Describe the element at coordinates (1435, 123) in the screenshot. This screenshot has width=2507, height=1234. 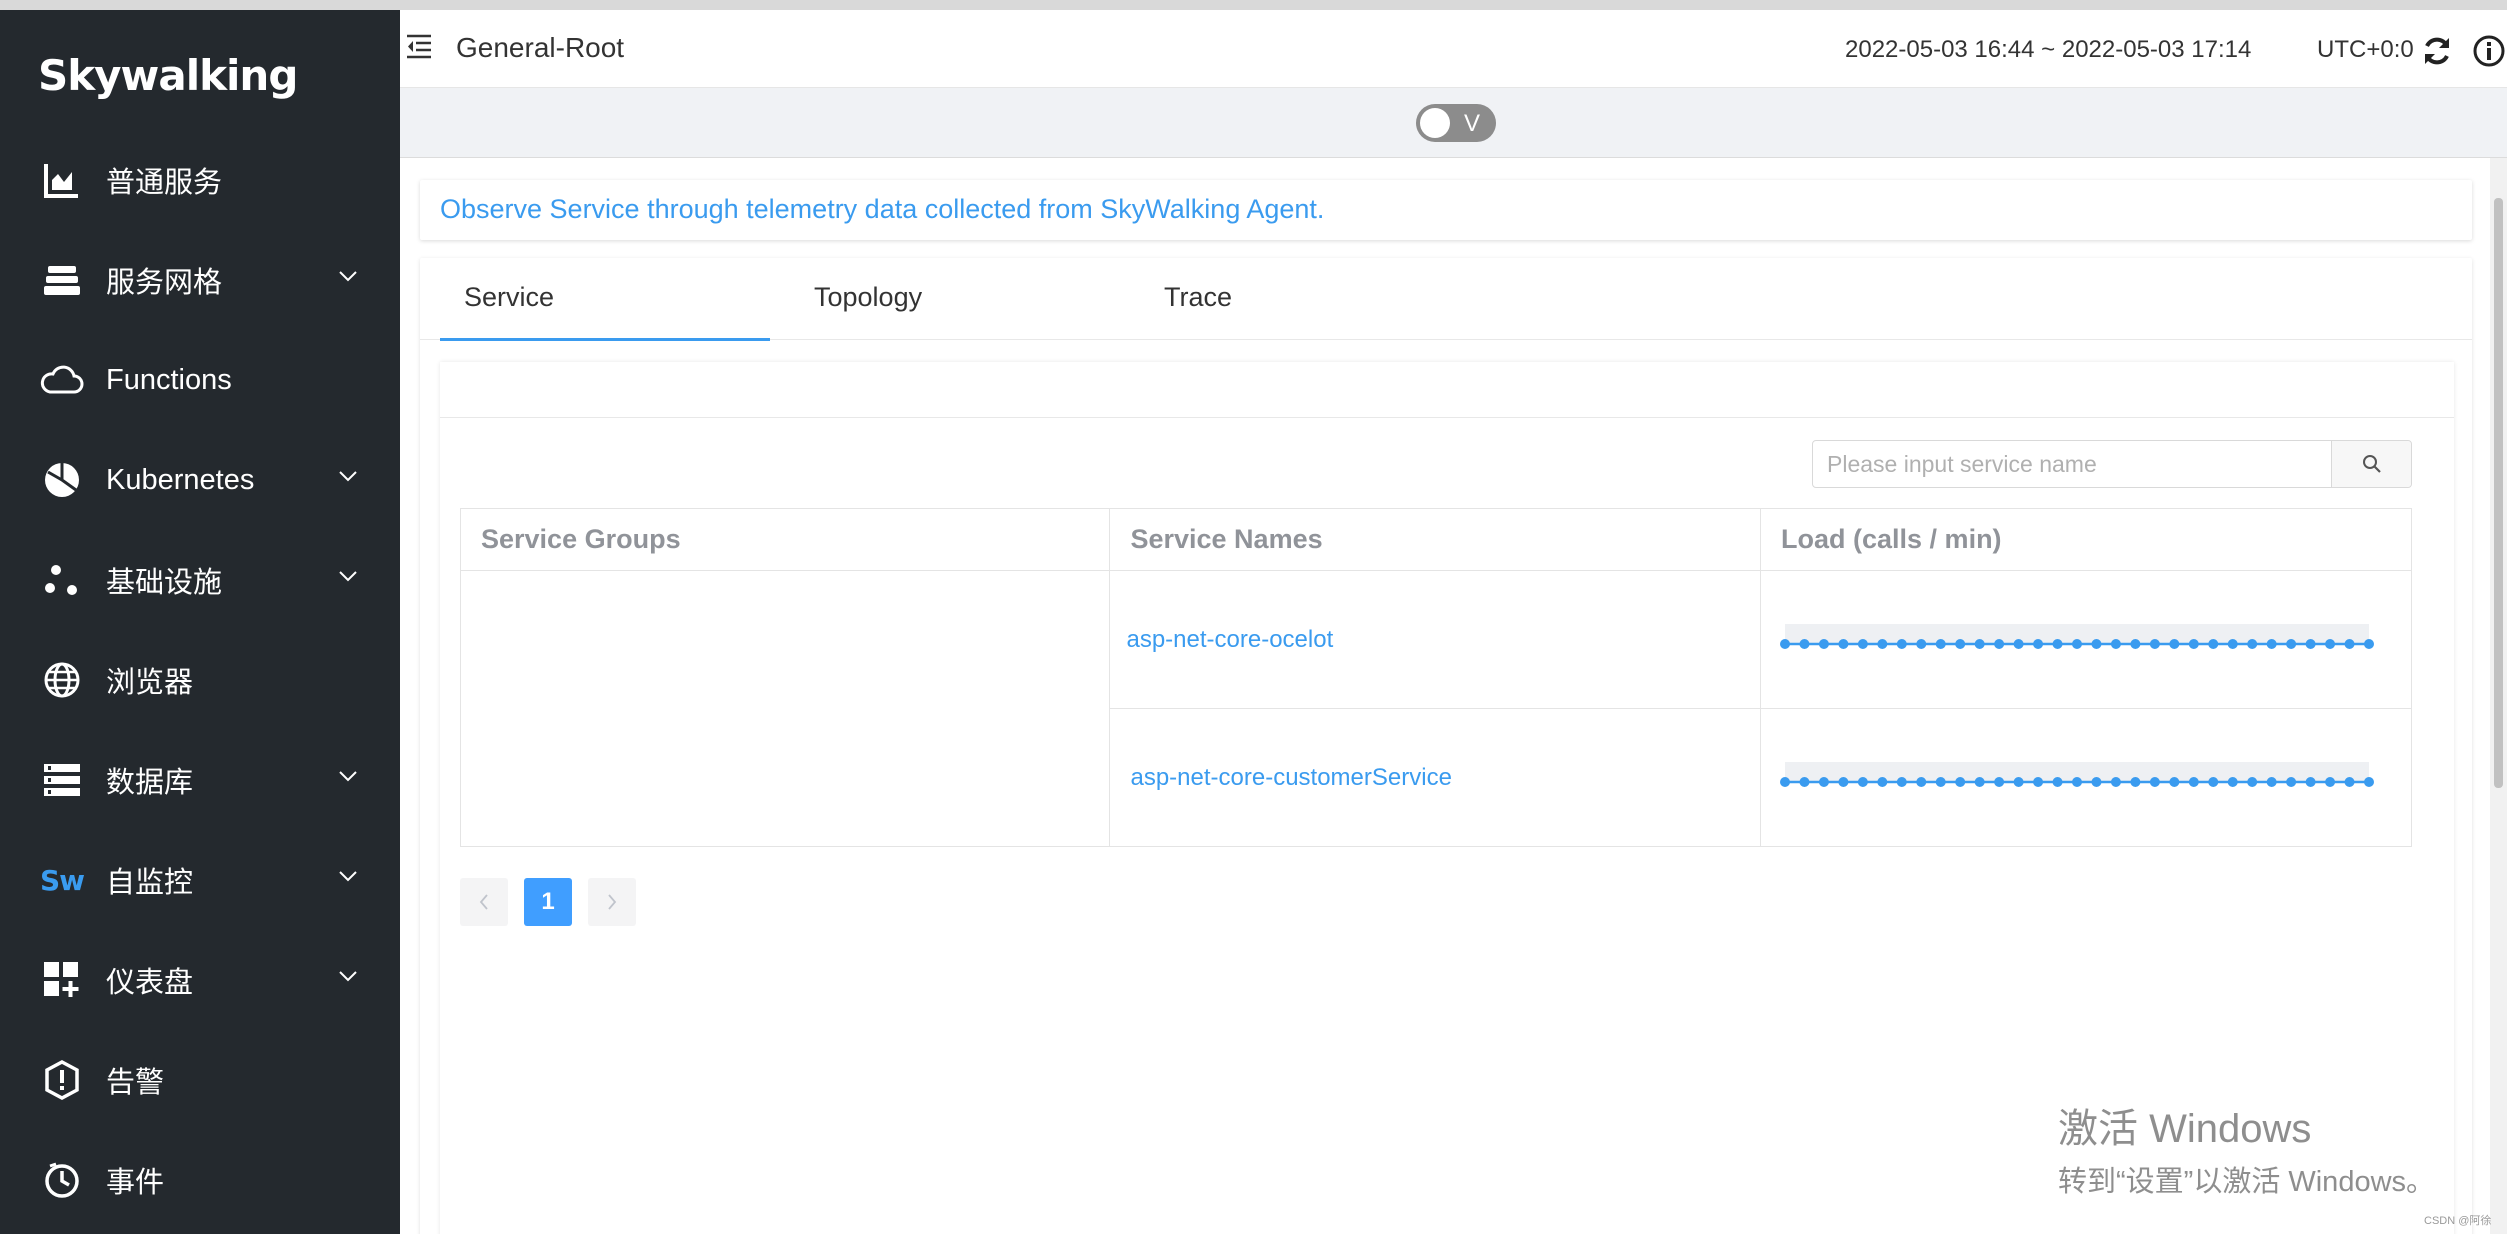
I see `toggle-knob` at that location.